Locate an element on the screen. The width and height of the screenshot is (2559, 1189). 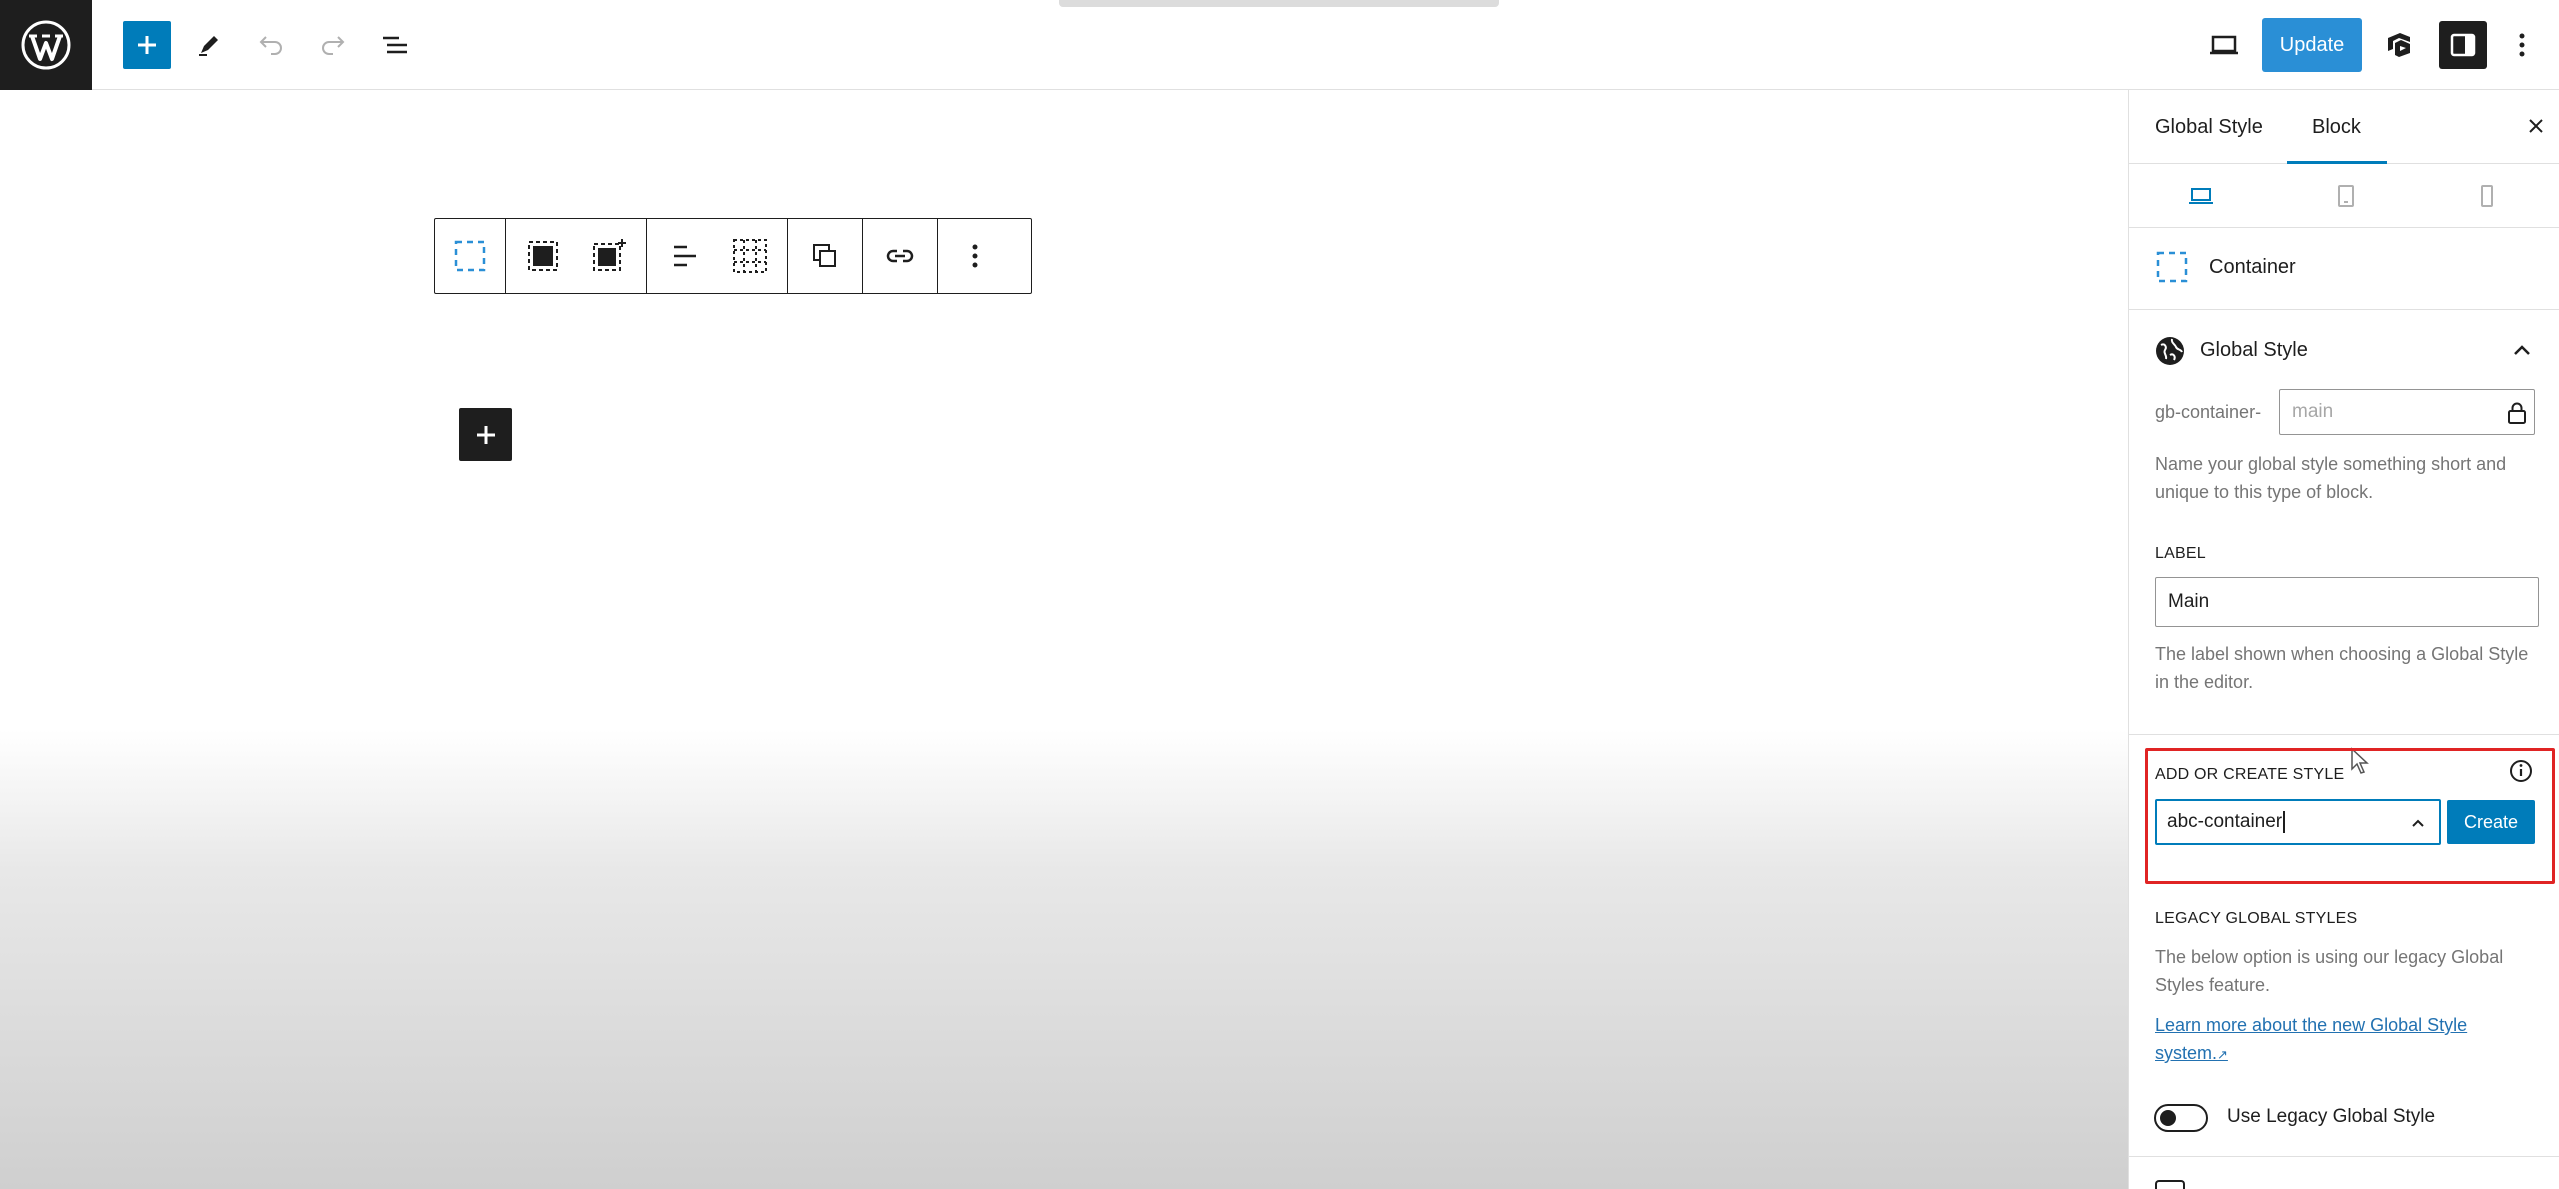
device-switcher is located at coordinates (2344, 196).